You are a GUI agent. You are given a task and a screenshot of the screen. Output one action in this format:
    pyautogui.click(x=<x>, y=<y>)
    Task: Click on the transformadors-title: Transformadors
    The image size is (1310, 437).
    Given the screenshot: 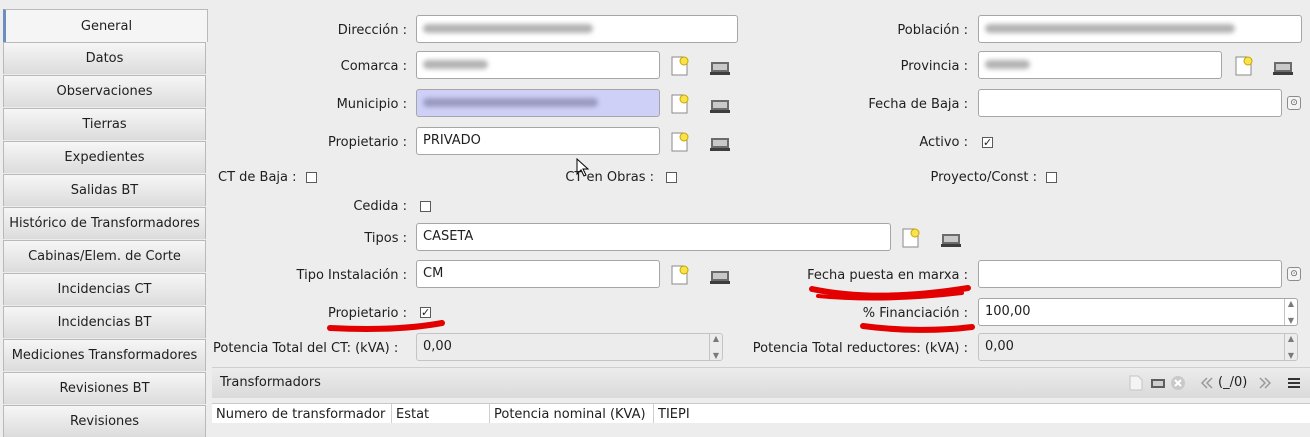 What is the action you would take?
    pyautogui.click(x=270, y=382)
    